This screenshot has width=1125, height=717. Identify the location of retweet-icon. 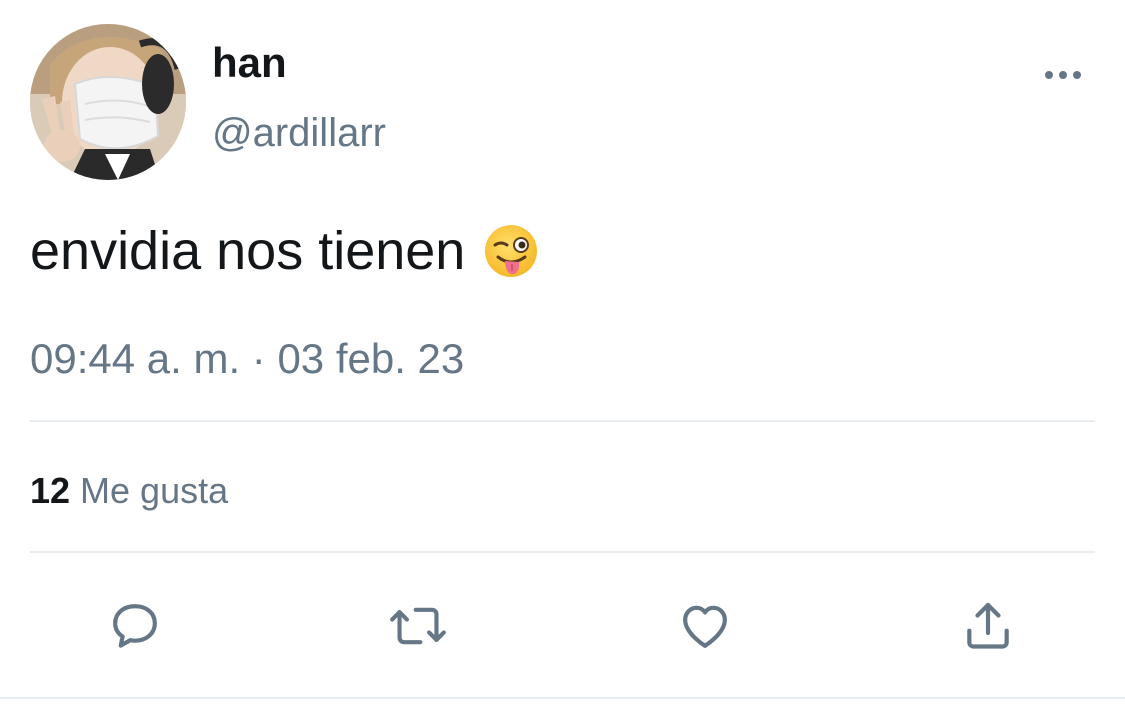
(418, 626).